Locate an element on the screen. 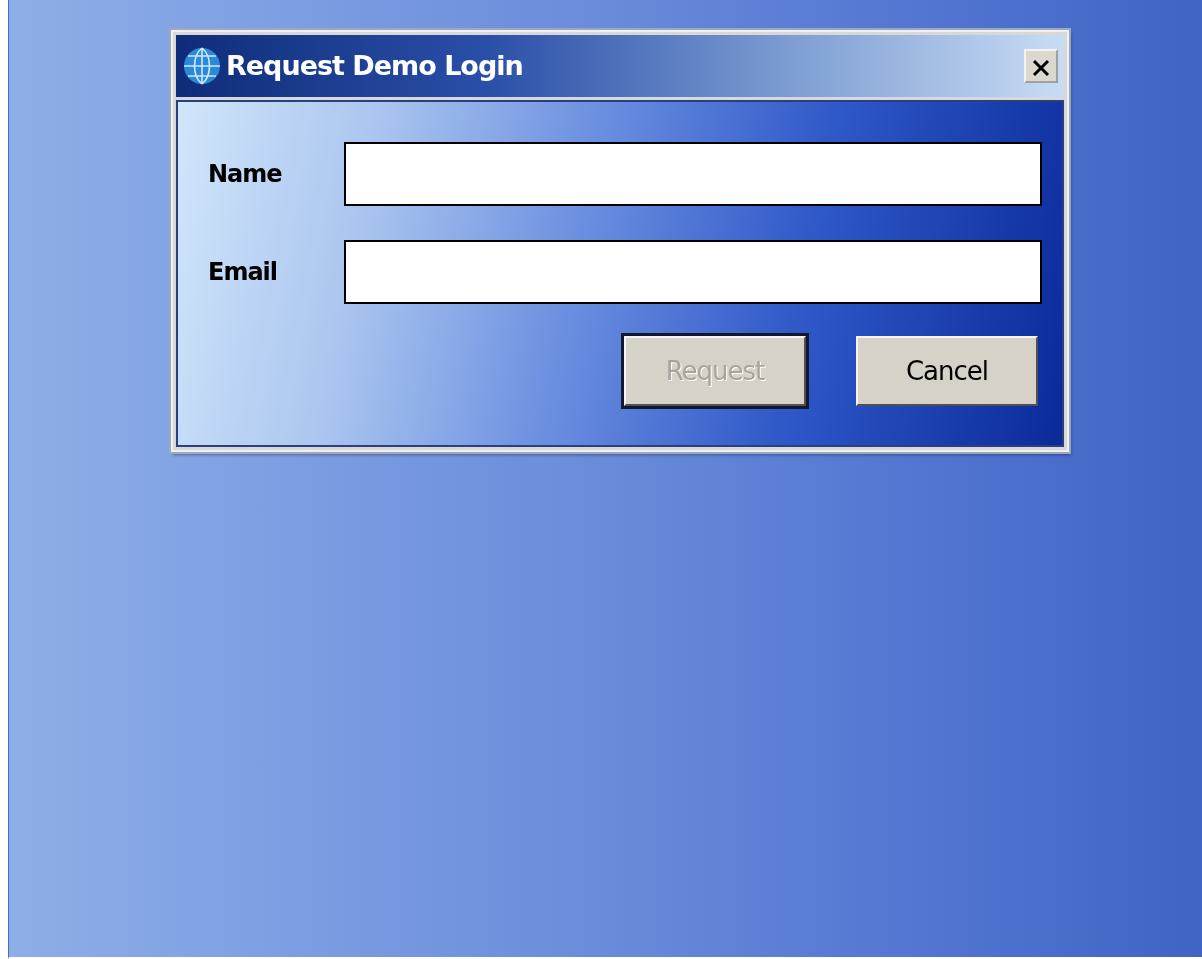 The height and width of the screenshot is (959, 1202). window-title: Request Demo Login is located at coordinates (374, 65).